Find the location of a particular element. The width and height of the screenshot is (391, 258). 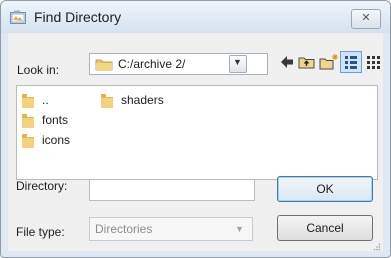

cancel-button: Cancel is located at coordinates (325, 228).